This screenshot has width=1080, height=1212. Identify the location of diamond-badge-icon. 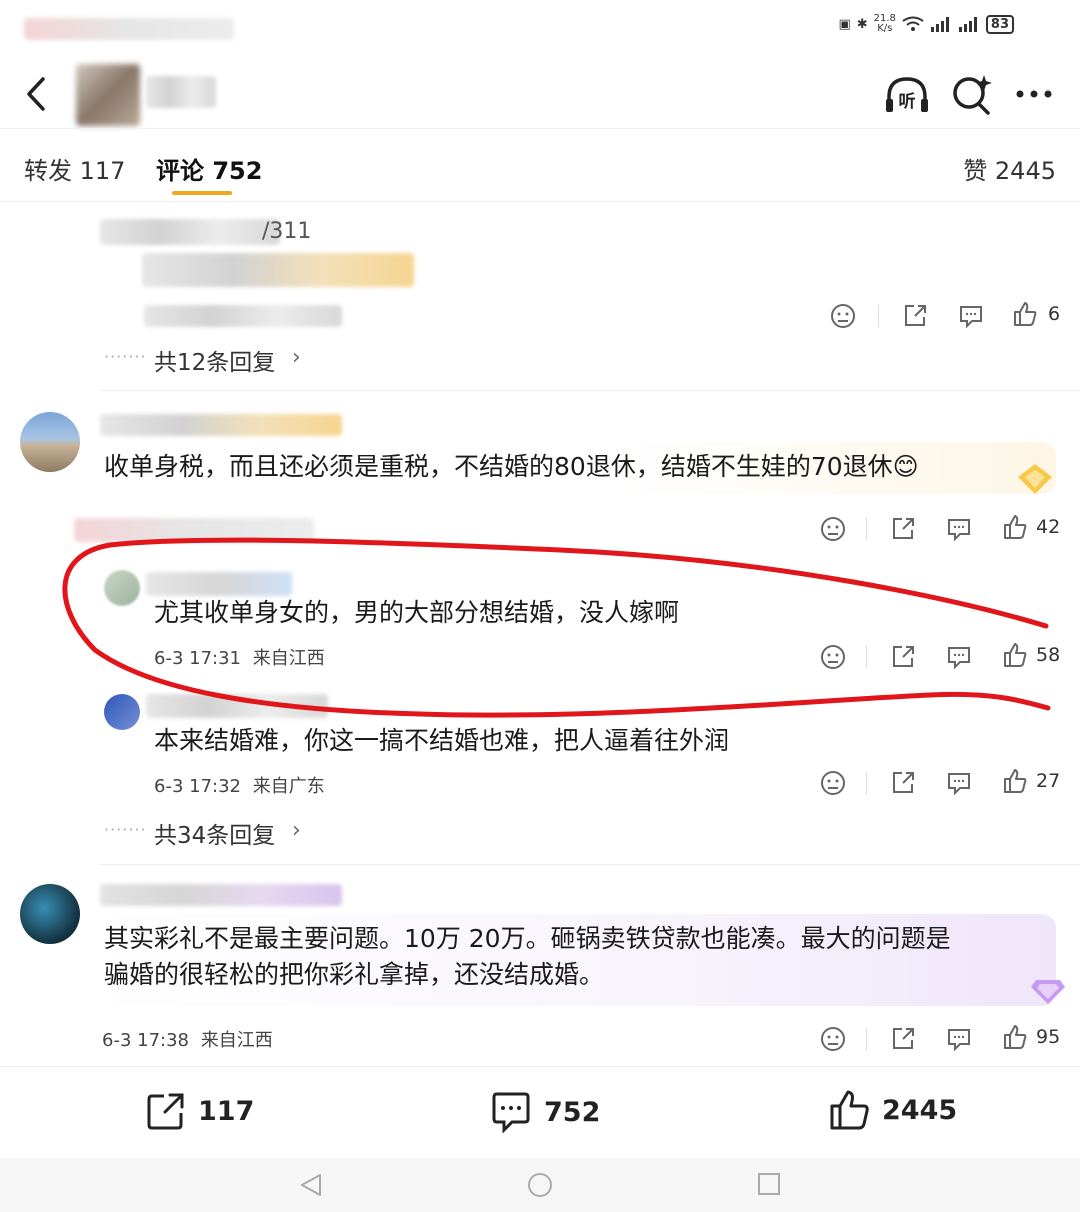
(1048, 992).